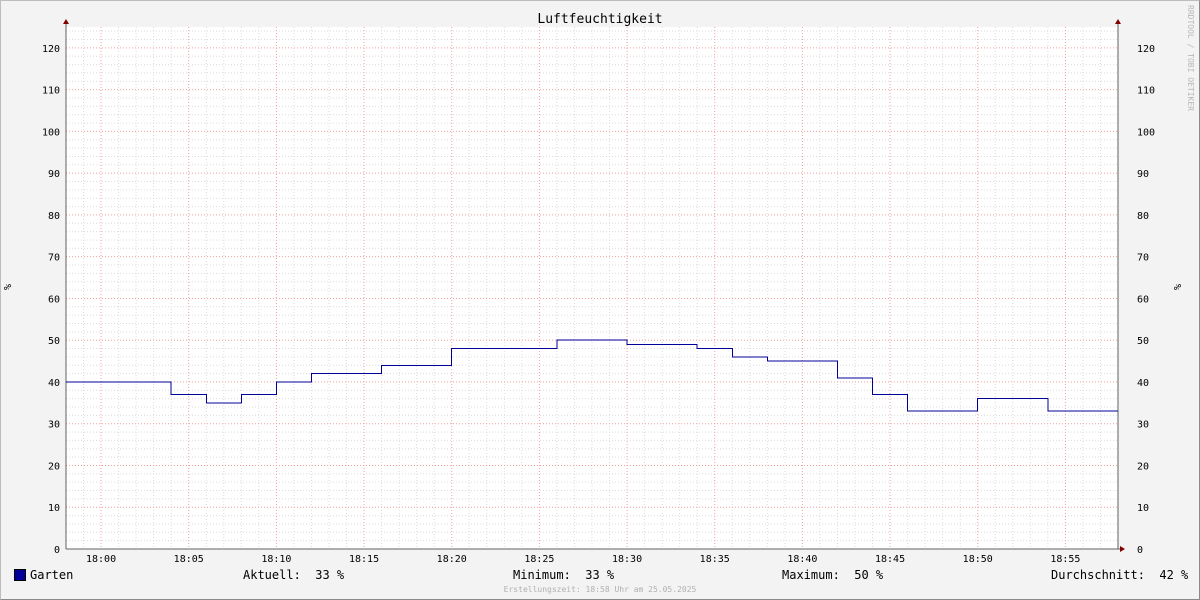  What do you see at coordinates (1118, 21) in the screenshot?
I see `y-axis-right-arrow` at bounding box center [1118, 21].